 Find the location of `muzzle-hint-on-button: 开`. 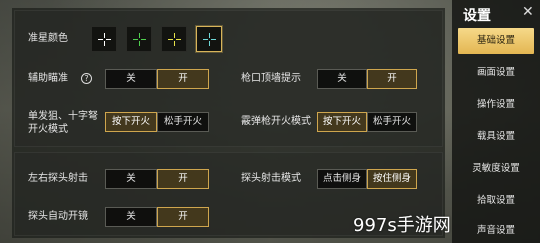

muzzle-hint-on-button: 开 is located at coordinates (392, 79).